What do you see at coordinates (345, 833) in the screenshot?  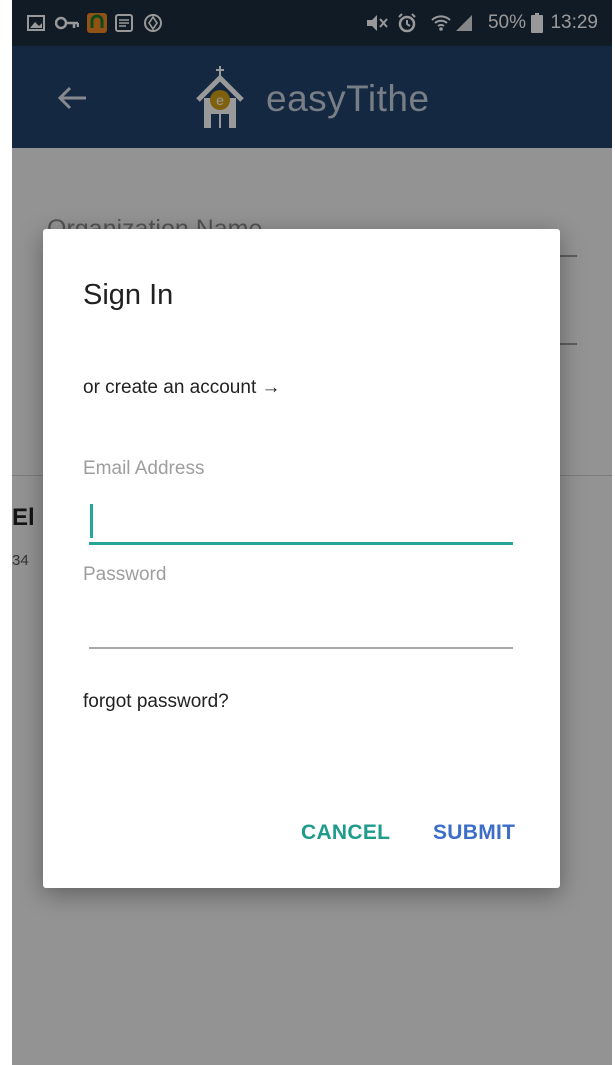 I see `cancel-button: CANCEL` at bounding box center [345, 833].